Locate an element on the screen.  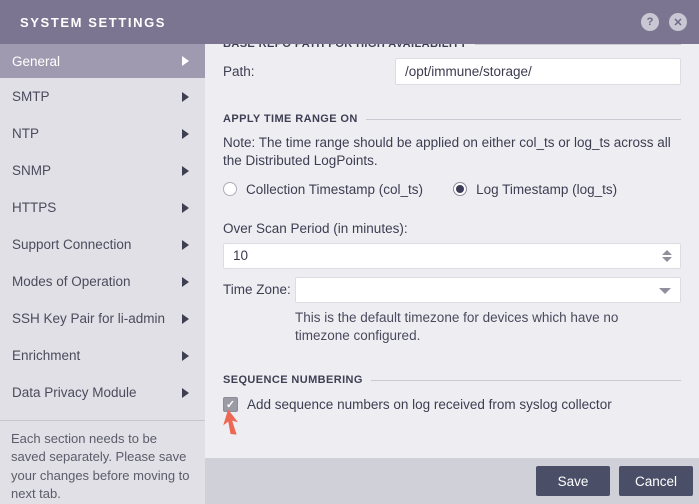
section-title: APPLY TIME RANGE ON is located at coordinates (290, 119).